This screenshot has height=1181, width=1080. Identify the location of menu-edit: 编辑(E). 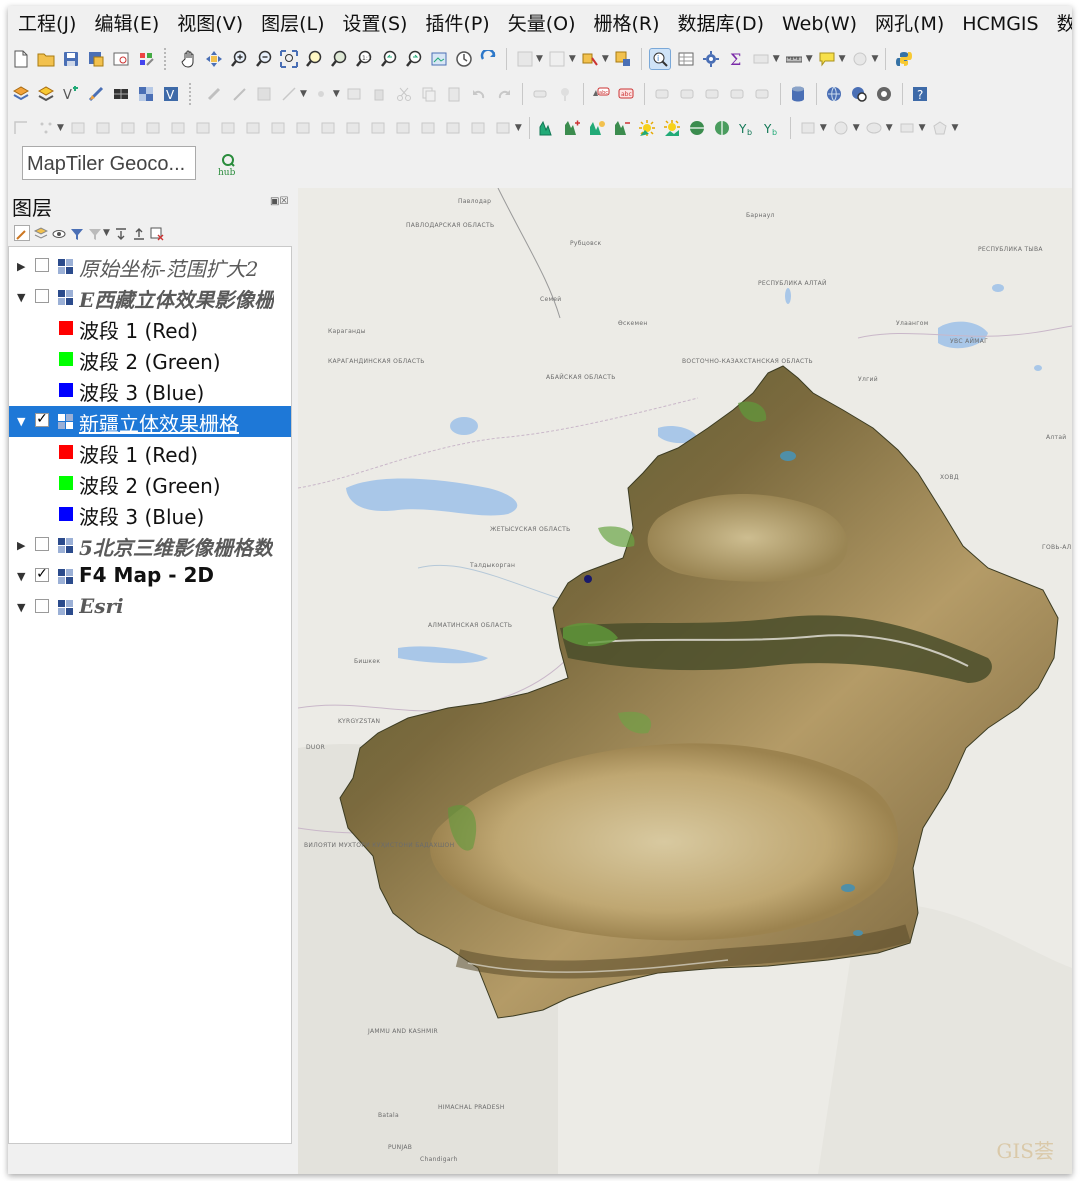
(125, 24).